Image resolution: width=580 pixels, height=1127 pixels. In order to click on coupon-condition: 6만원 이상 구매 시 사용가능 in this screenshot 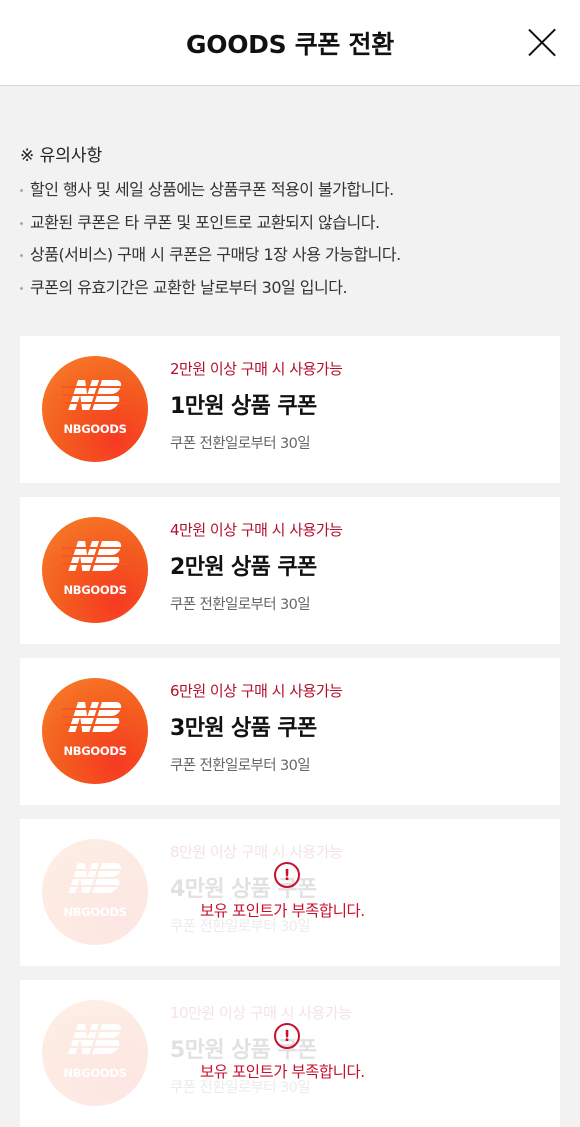, I will do `click(256, 691)`.